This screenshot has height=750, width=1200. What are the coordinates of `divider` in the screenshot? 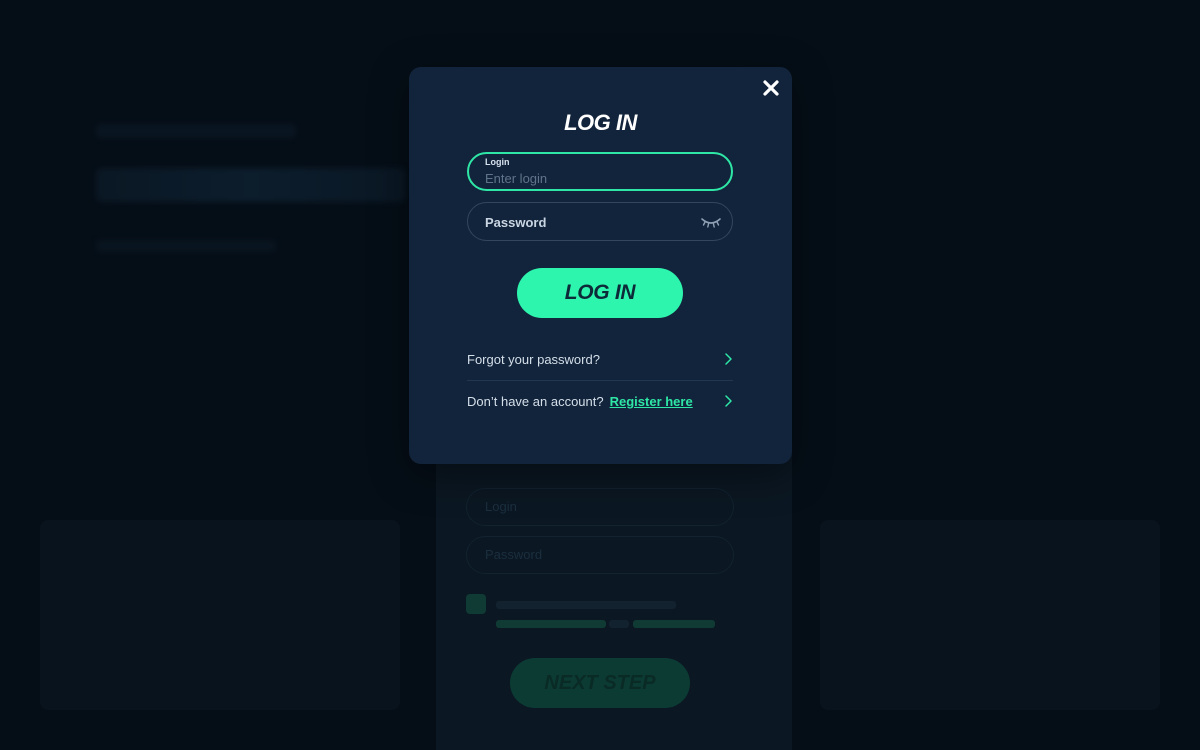 It's located at (600, 380).